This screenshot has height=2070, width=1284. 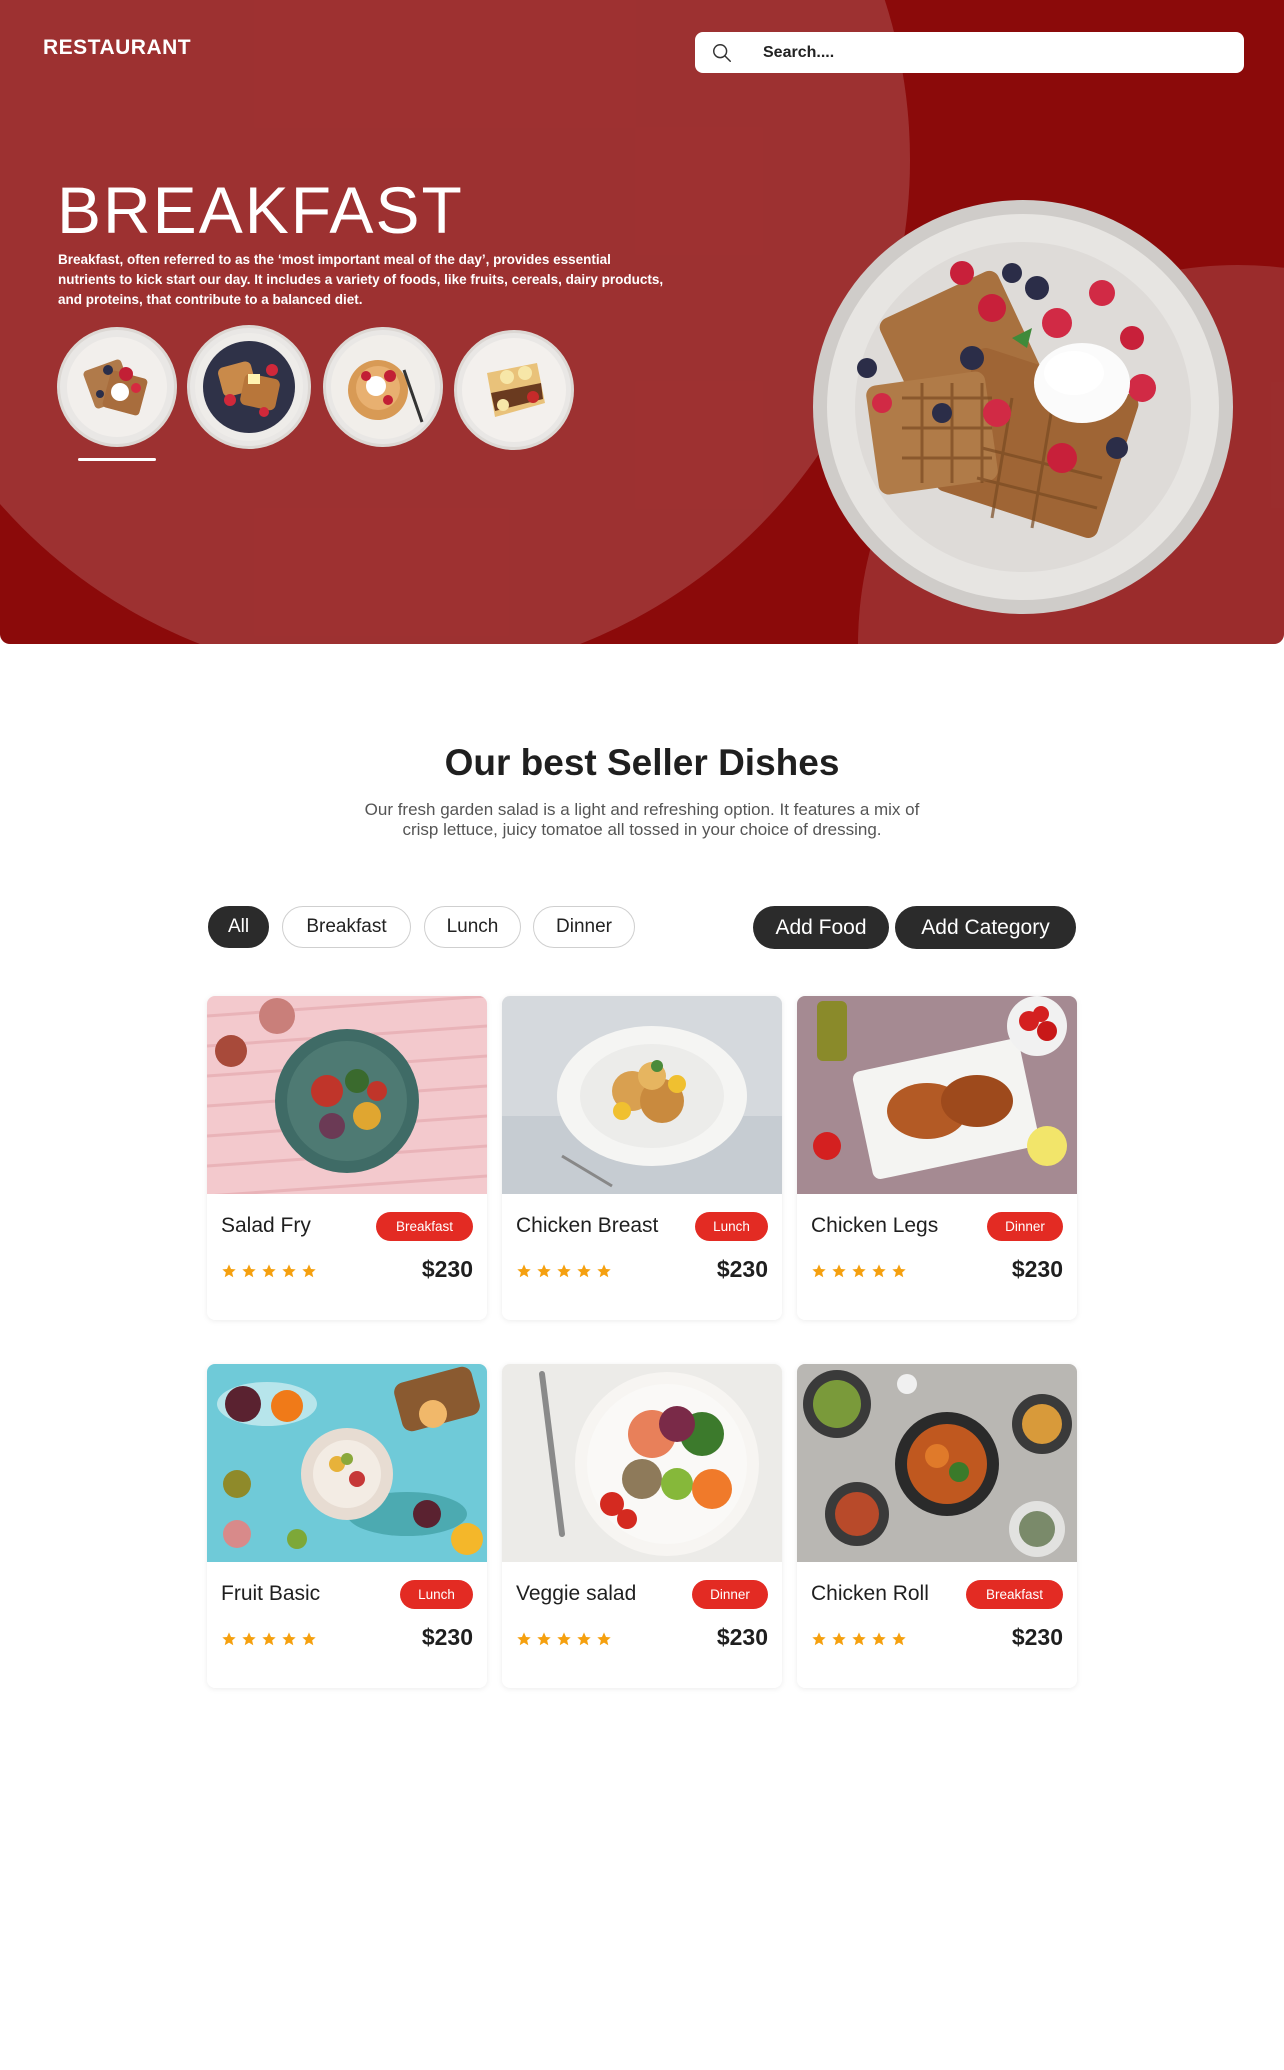 What do you see at coordinates (347, 1463) in the screenshot?
I see `fruit-basic-image` at bounding box center [347, 1463].